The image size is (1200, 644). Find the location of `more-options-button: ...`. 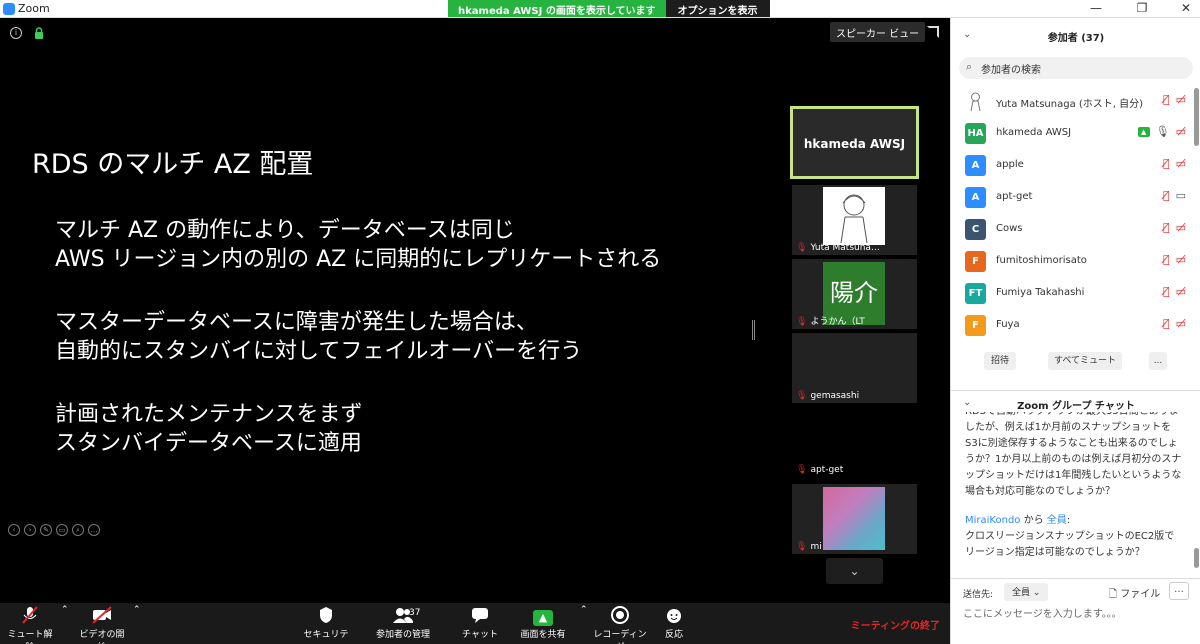

more-options-button: ... is located at coordinates (1158, 361).